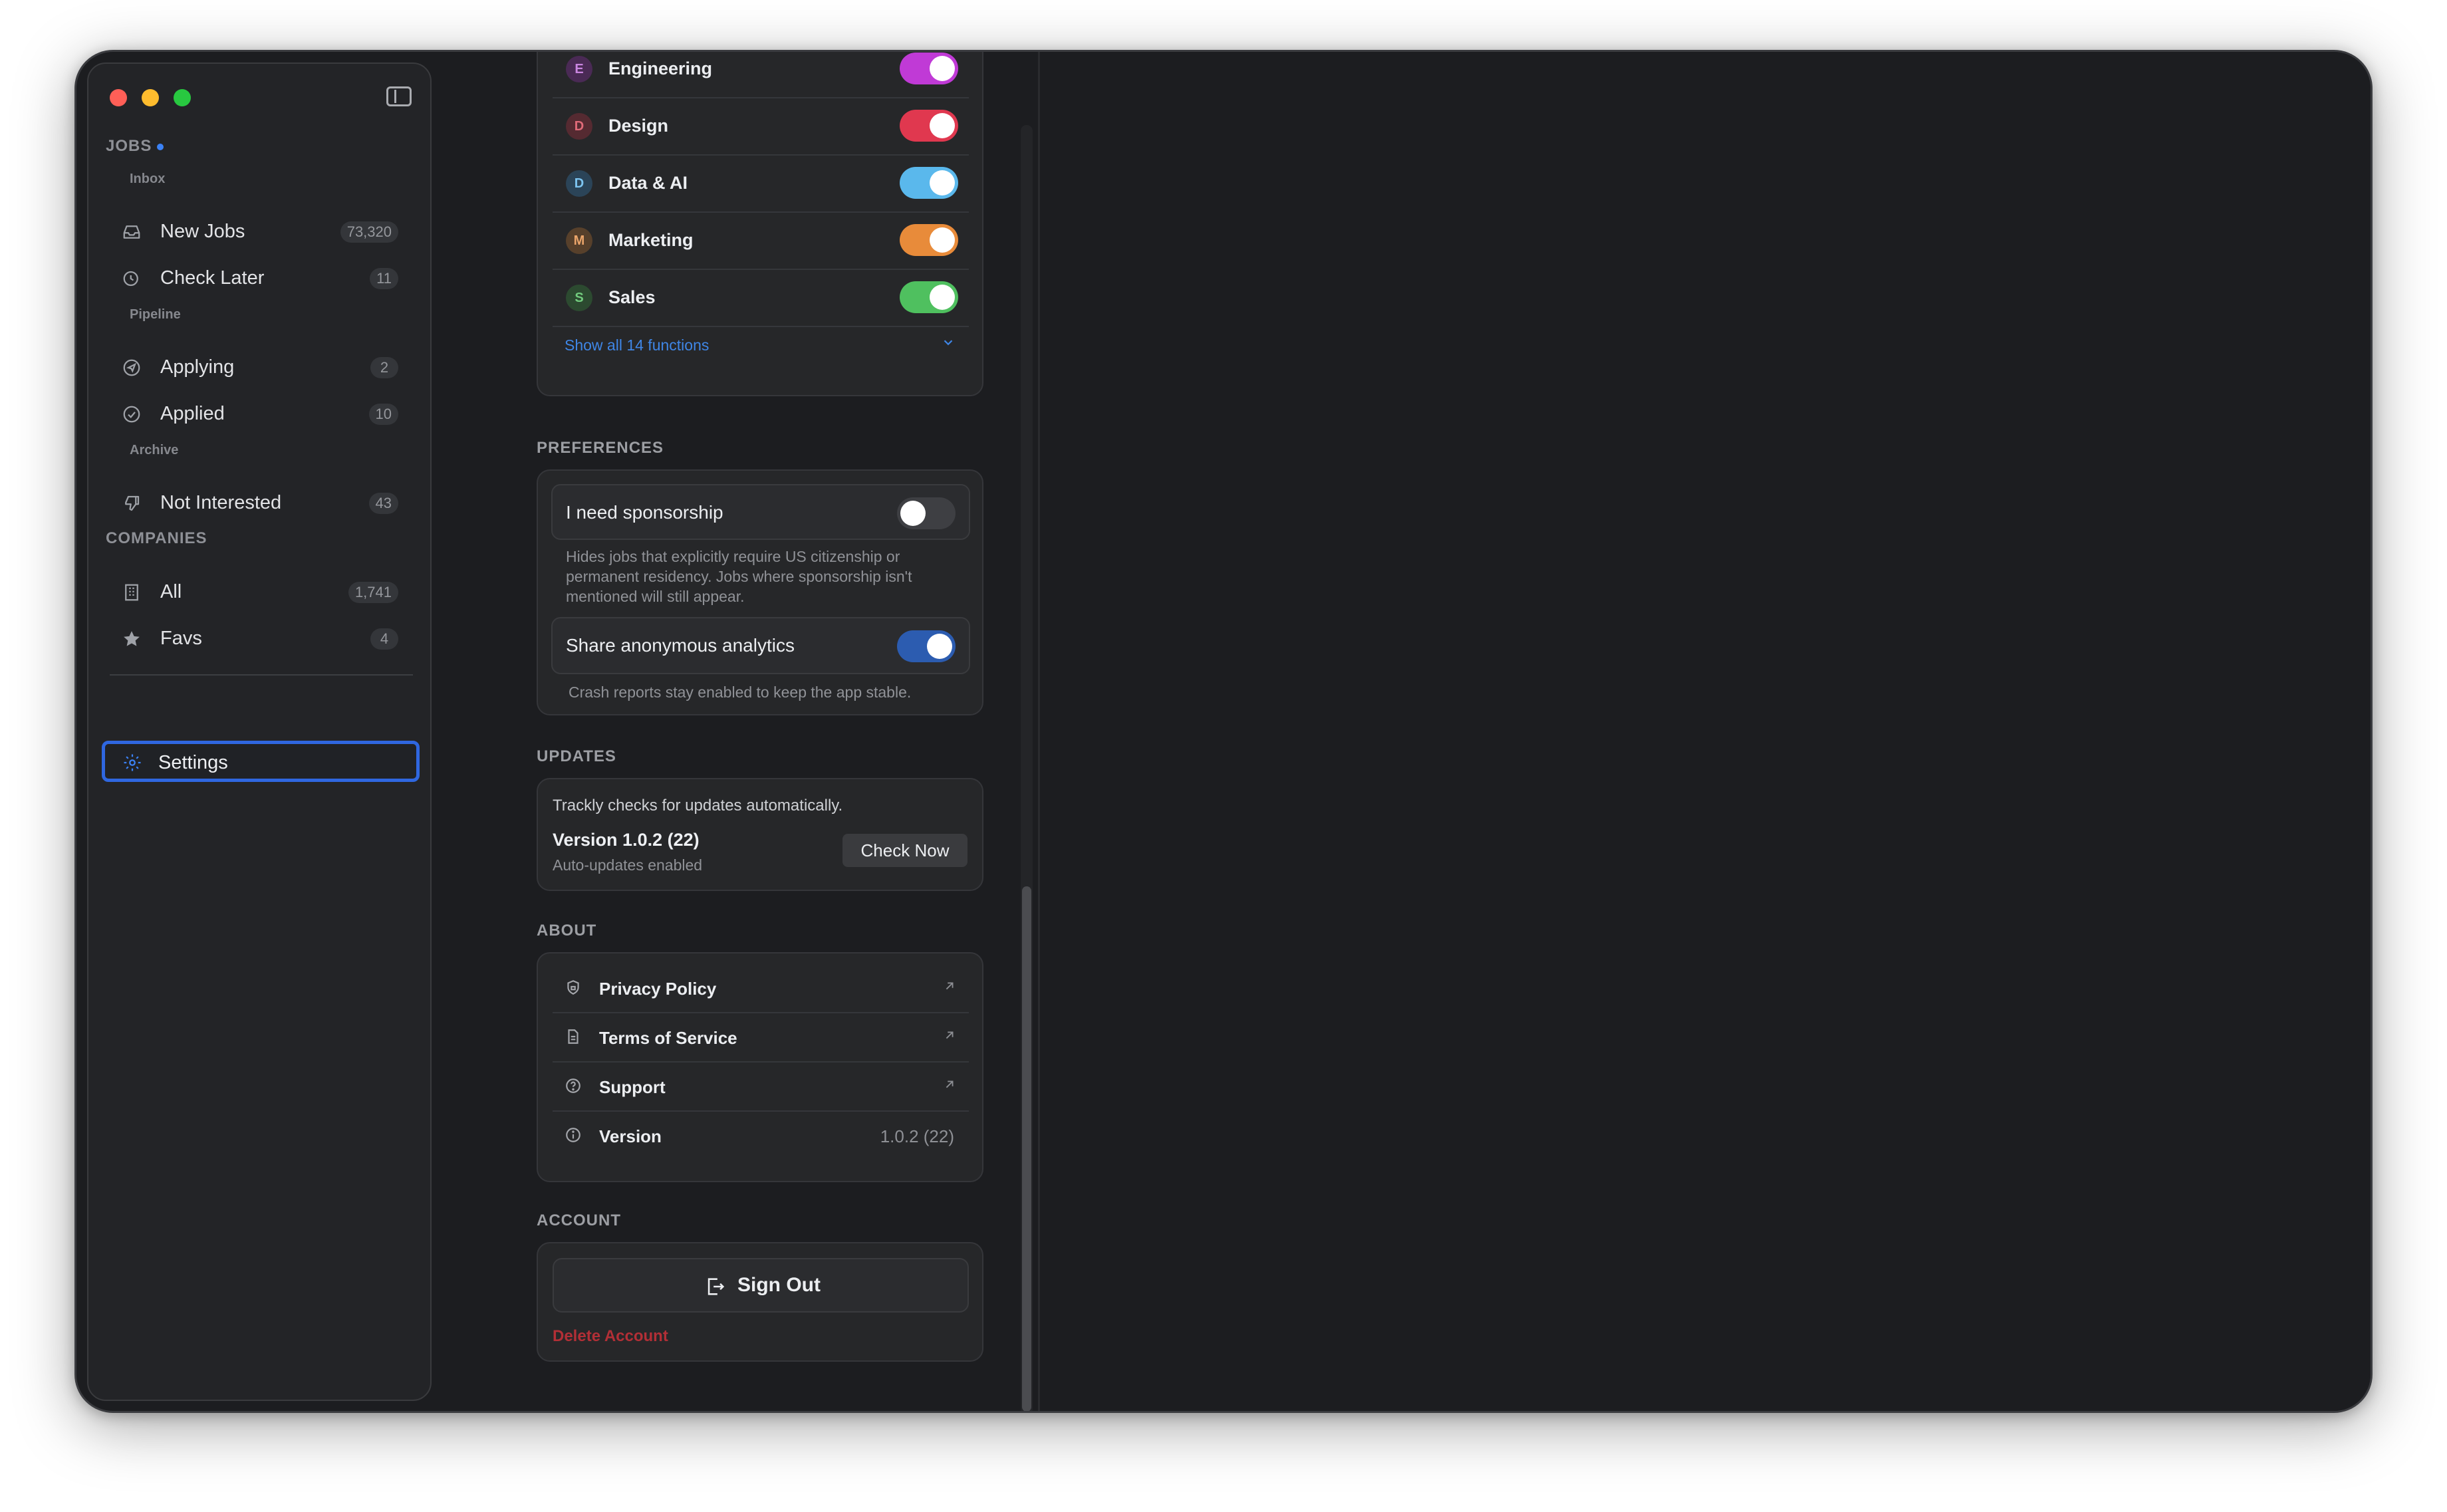  Describe the element at coordinates (135, 147) in the screenshot. I see `jobs-section-header: JOBS` at that location.